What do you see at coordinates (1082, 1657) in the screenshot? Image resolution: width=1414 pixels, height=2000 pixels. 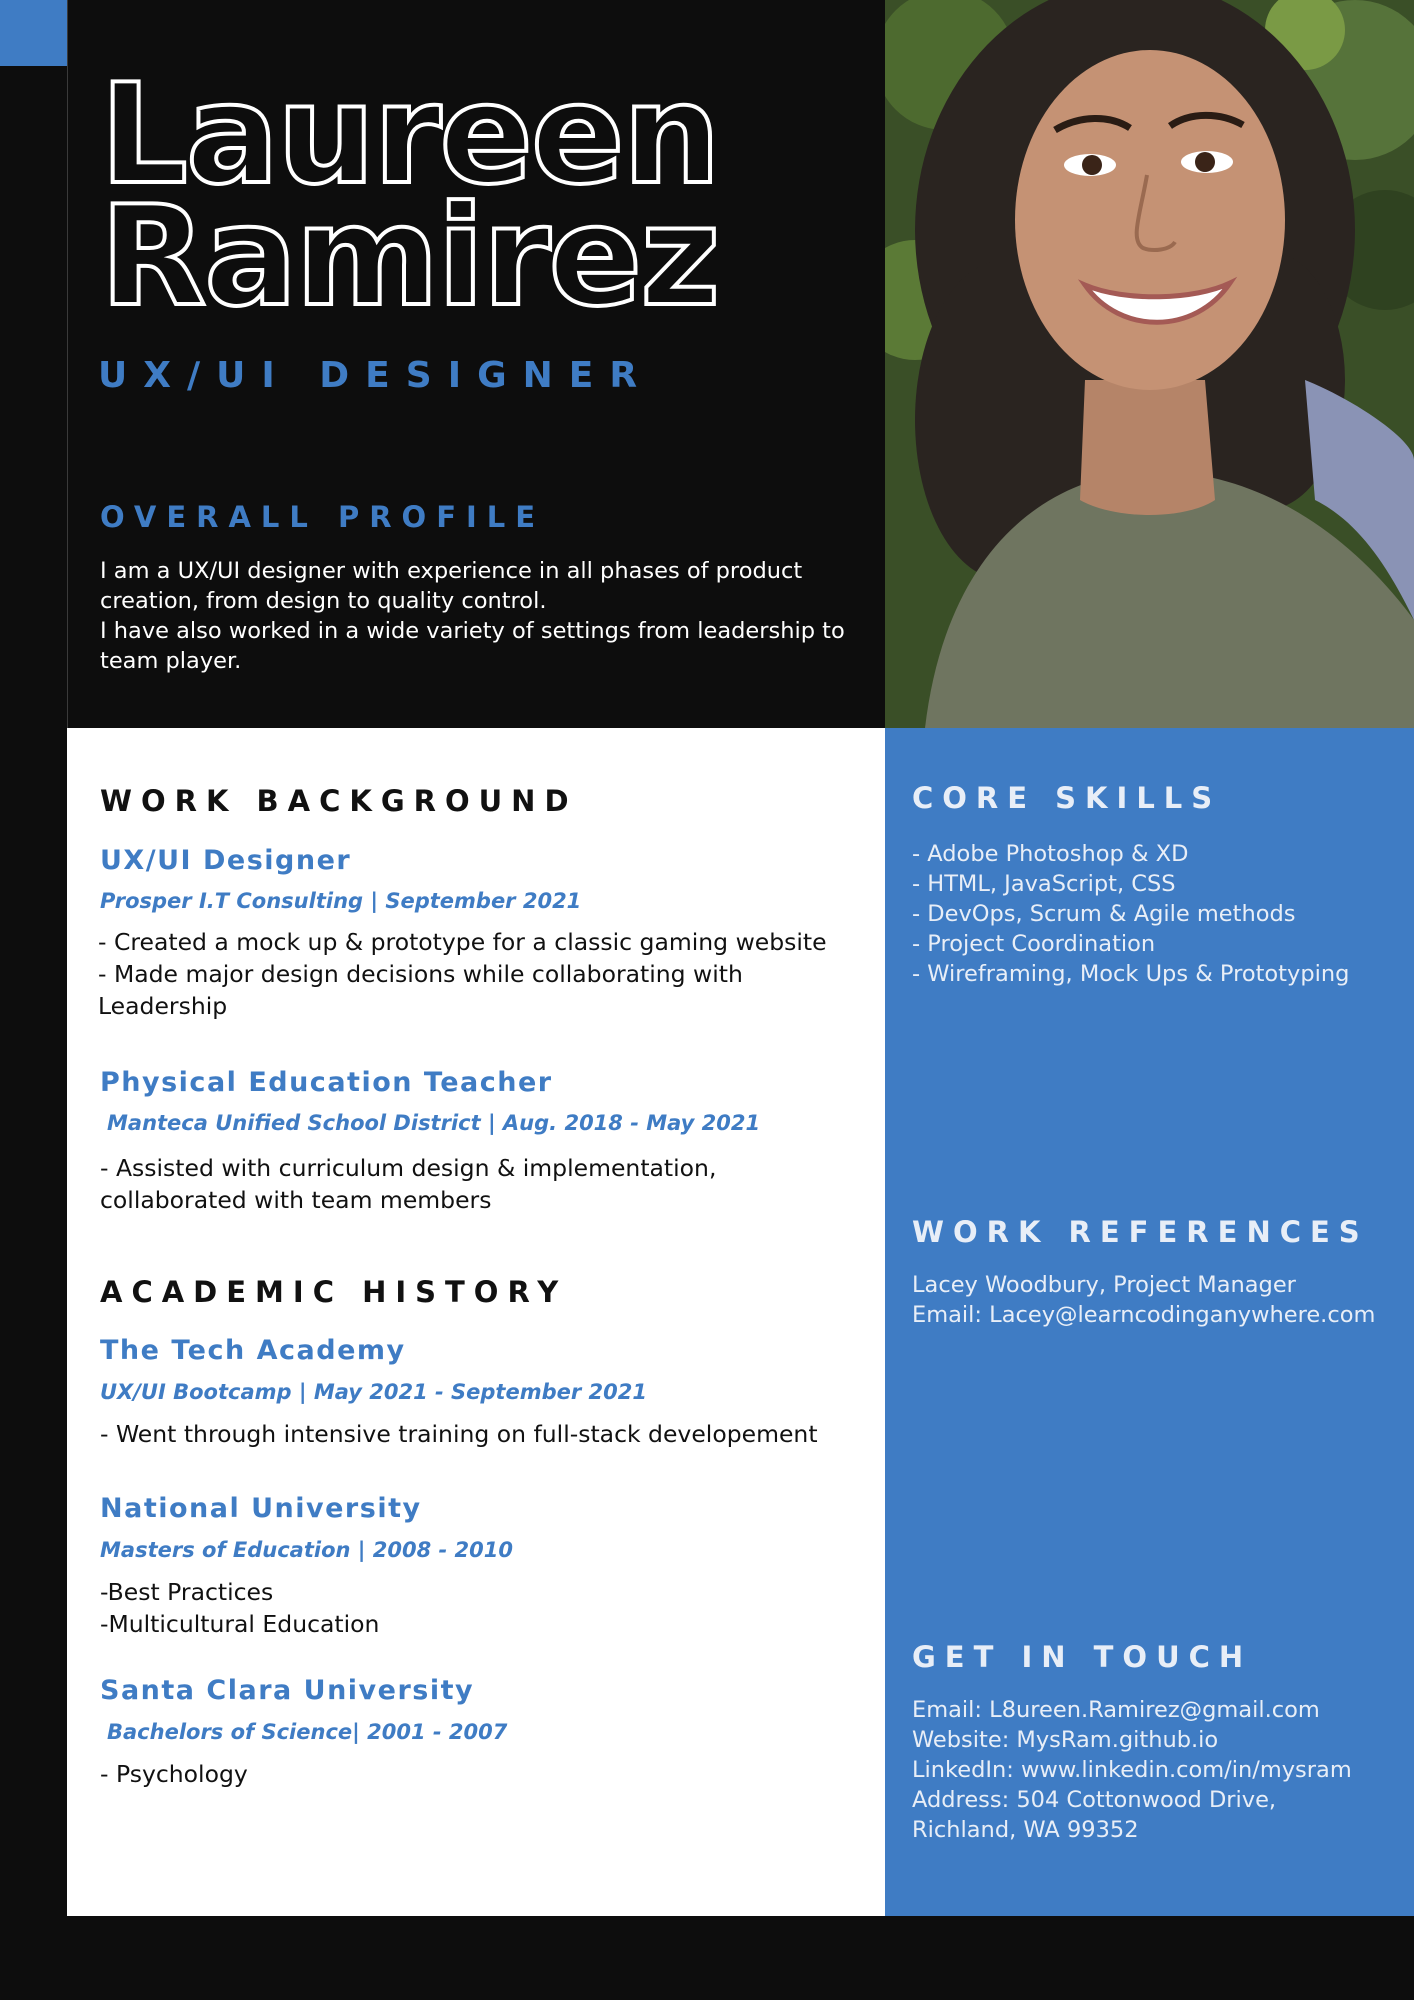 I see `contact-heading: GET IN TOUCH` at bounding box center [1082, 1657].